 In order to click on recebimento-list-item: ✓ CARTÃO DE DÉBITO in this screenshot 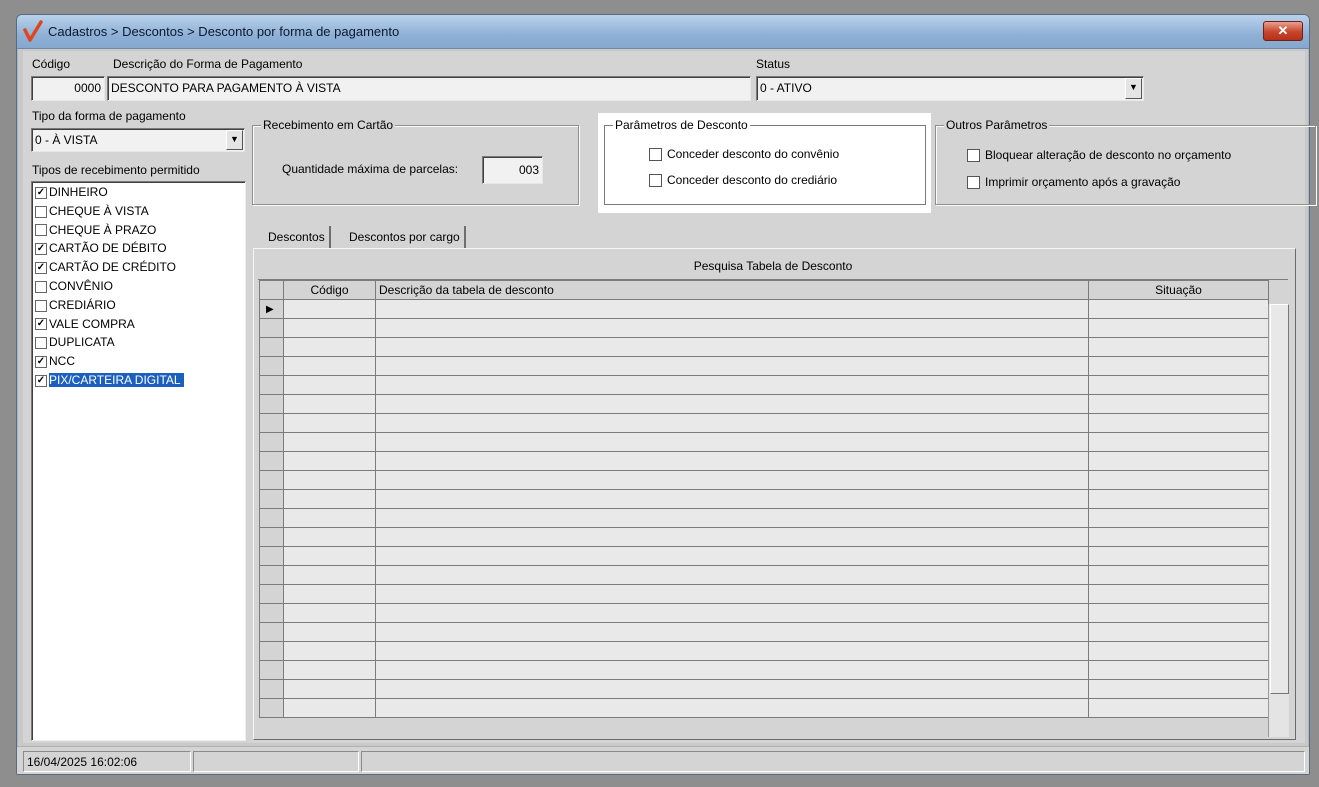, I will do `click(139, 248)`.